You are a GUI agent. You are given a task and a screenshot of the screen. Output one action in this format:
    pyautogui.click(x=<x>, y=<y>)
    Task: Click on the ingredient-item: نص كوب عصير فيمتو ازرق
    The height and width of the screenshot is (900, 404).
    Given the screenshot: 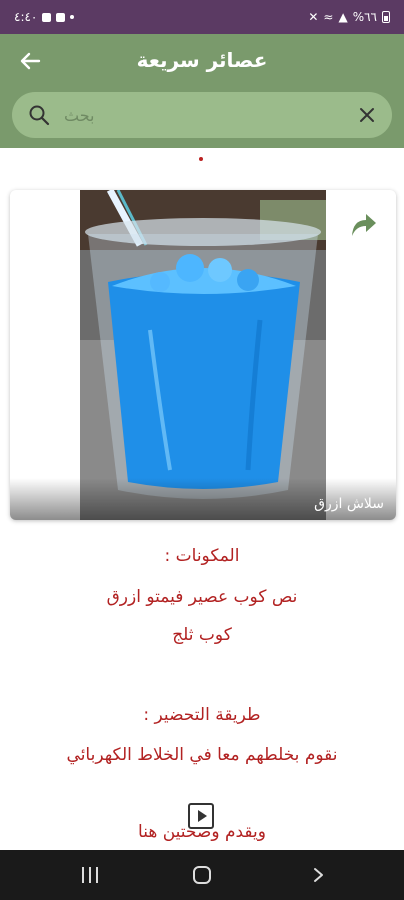 What is the action you would take?
    pyautogui.click(x=202, y=597)
    